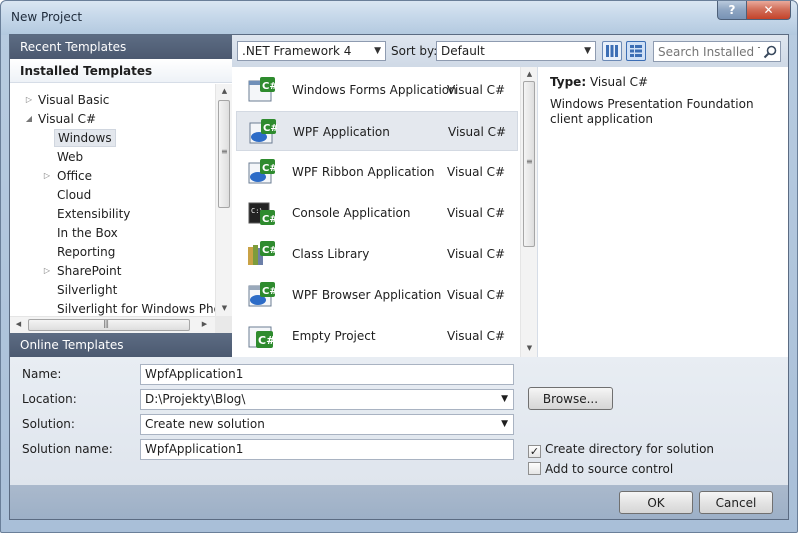 The height and width of the screenshot is (533, 798). What do you see at coordinates (736, 502) in the screenshot?
I see `cancel-button: Cancel` at bounding box center [736, 502].